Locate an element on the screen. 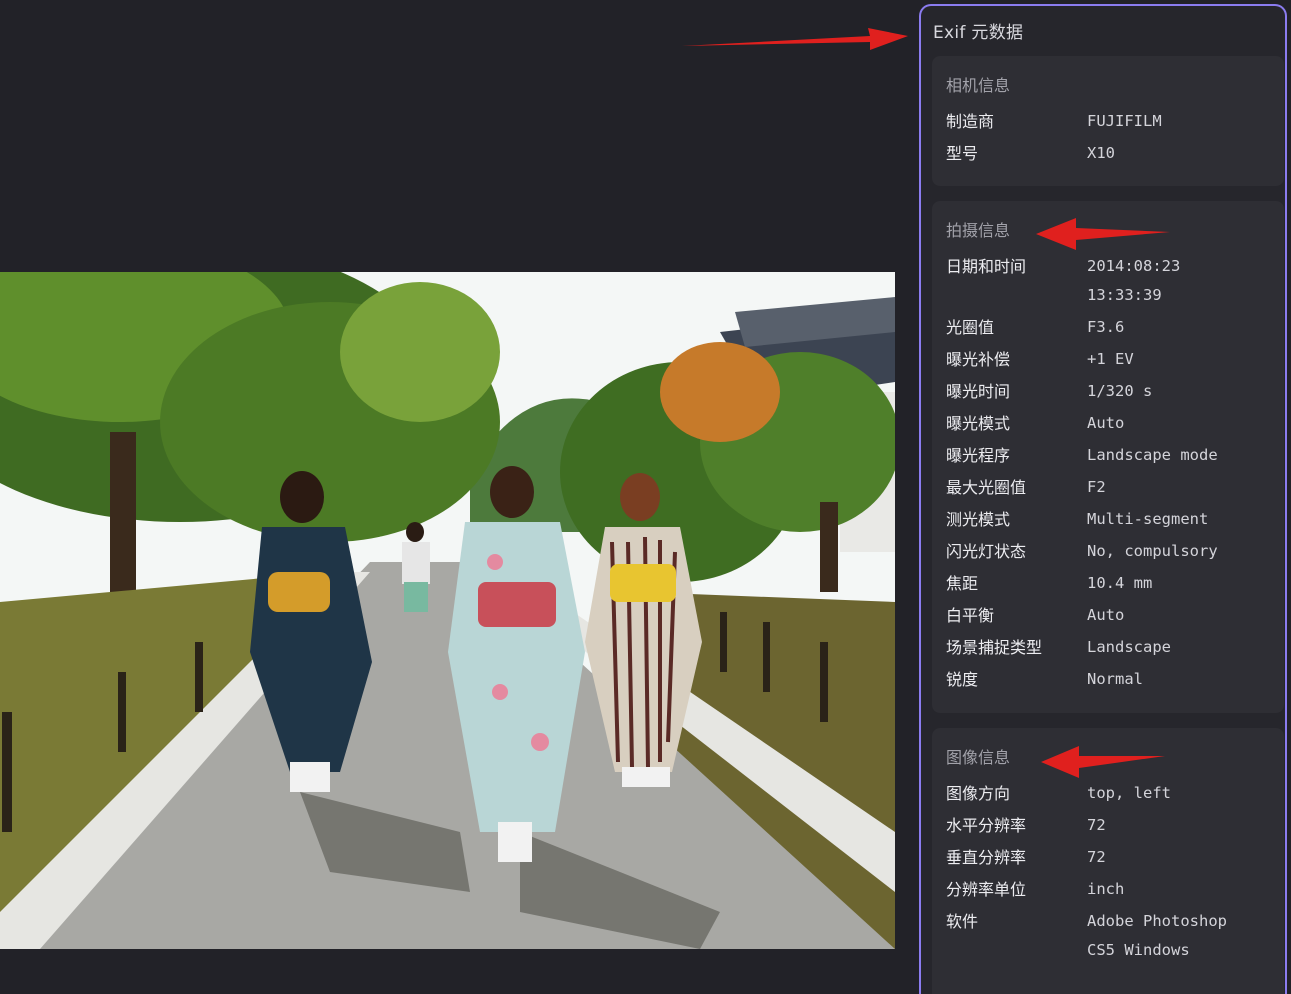 This screenshot has width=1291, height=994. exif-value: No, compulsory is located at coordinates (1152, 551).